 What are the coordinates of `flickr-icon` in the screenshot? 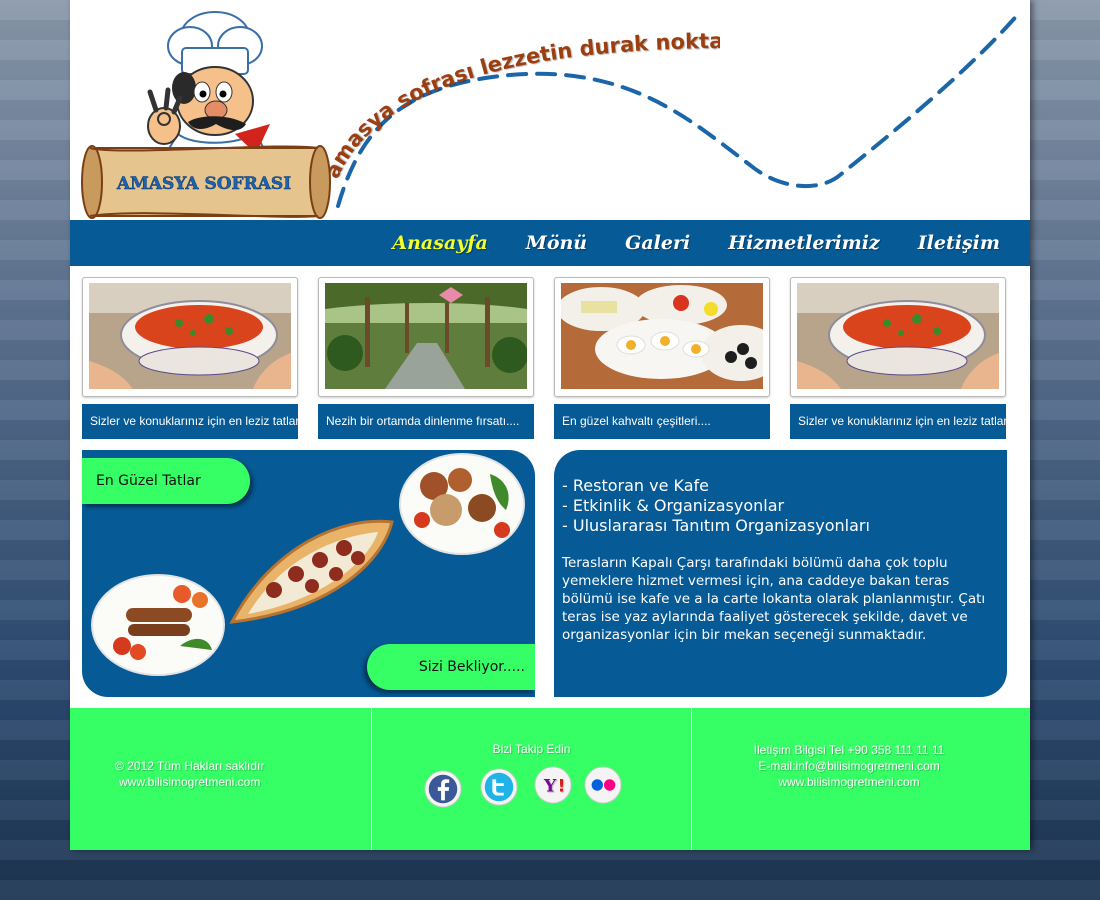 It's located at (603, 785).